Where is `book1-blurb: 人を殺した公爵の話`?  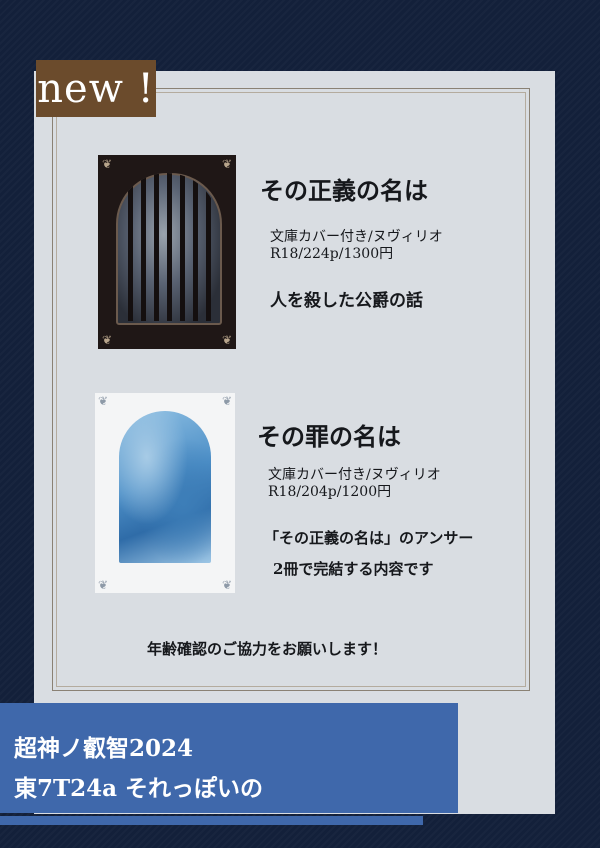
book1-blurb: 人を殺した公爵の話 is located at coordinates (346, 301).